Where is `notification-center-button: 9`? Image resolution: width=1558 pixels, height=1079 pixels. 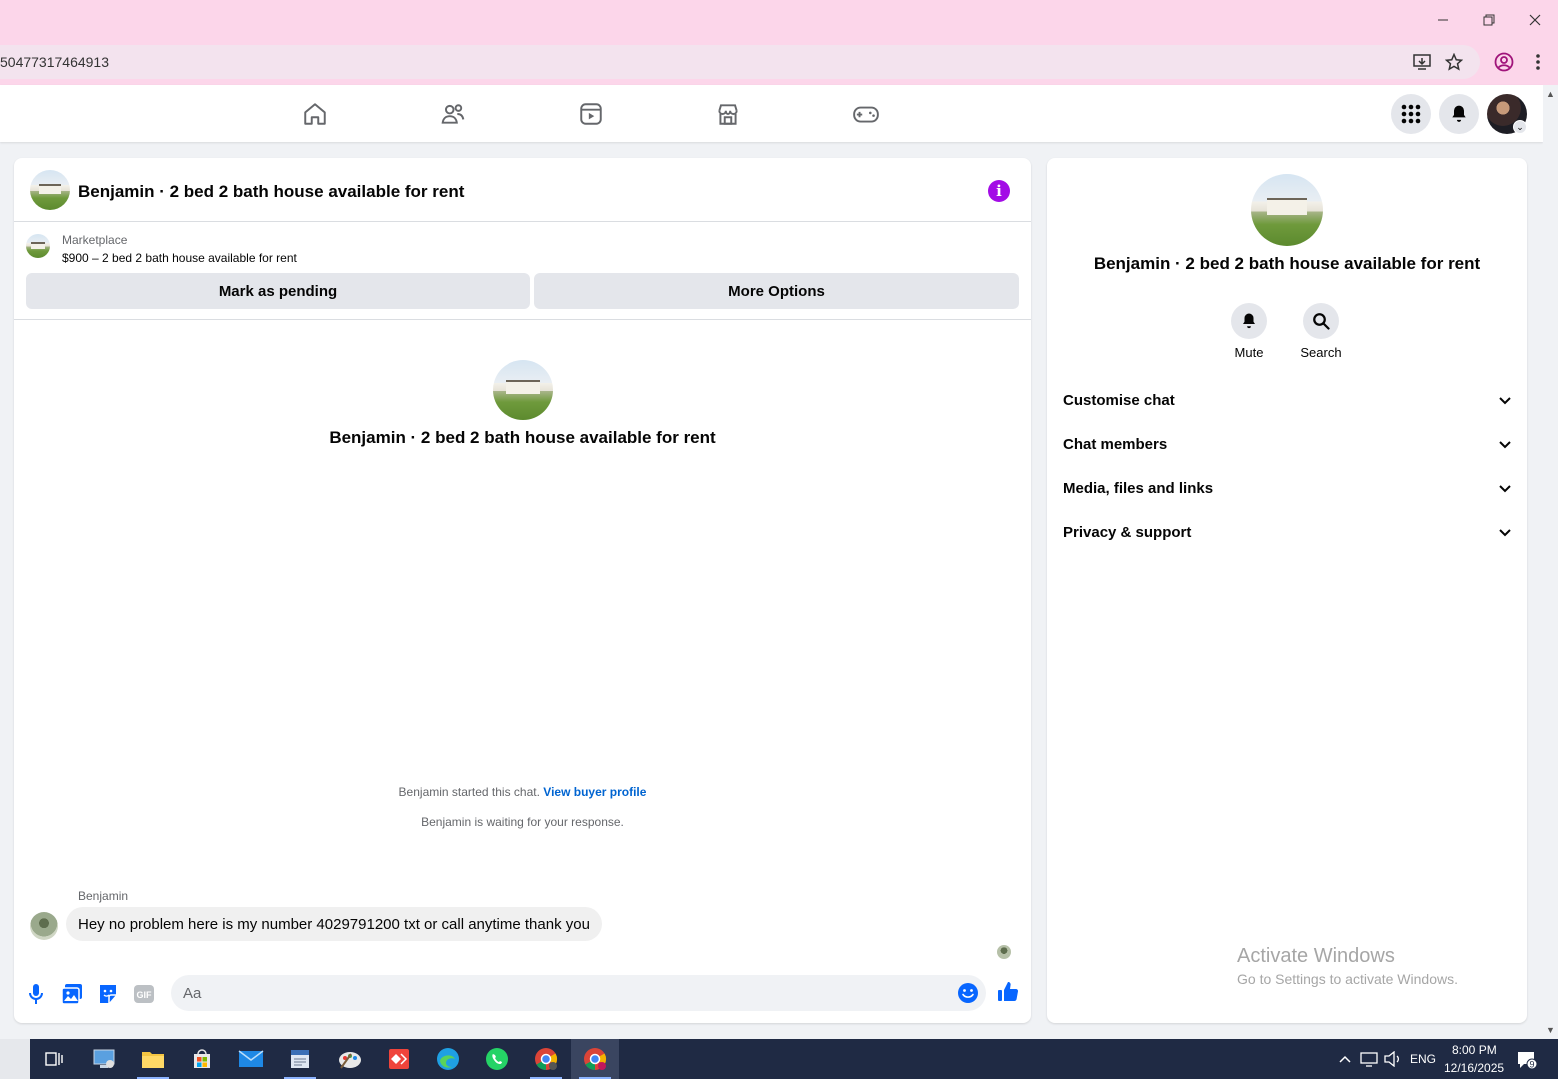
notification-center-button: 9 is located at coordinates (1527, 1060).